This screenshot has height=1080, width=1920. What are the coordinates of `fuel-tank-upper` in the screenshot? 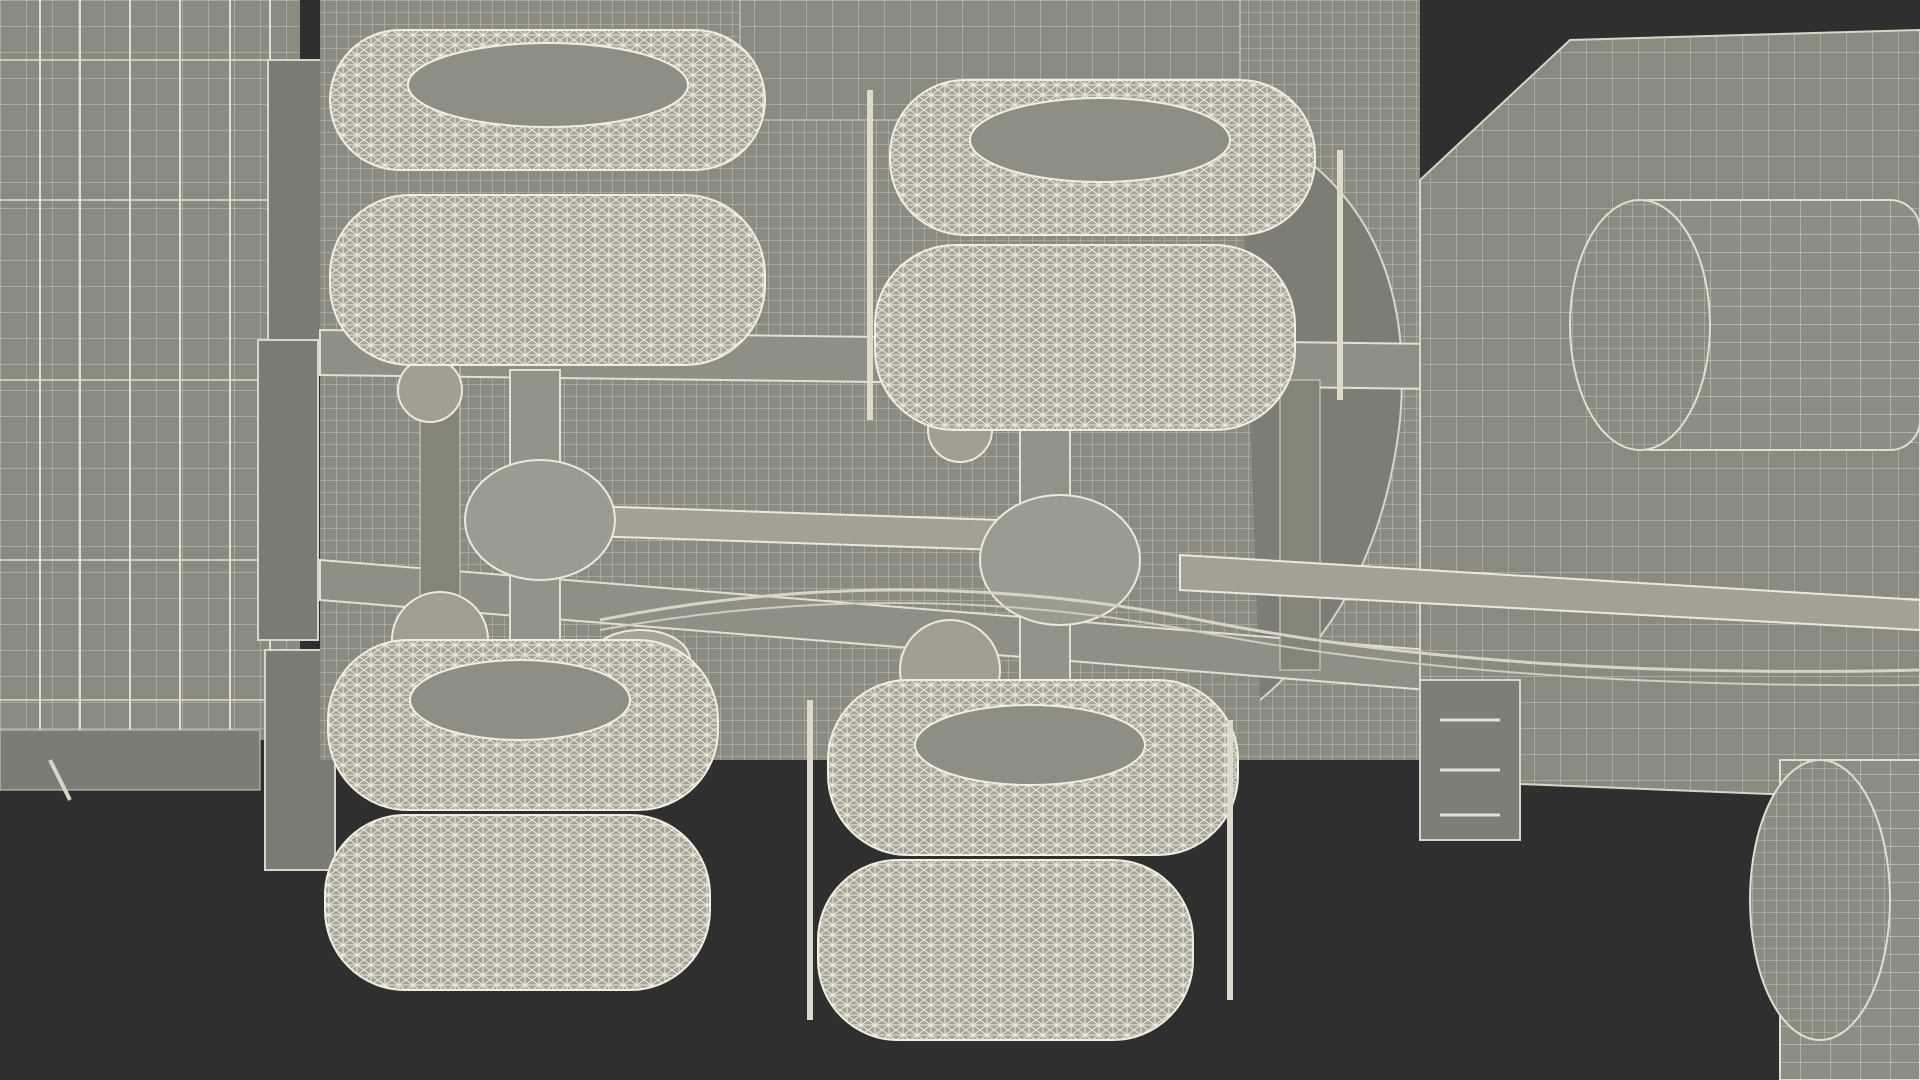 It's located at (1744, 325).